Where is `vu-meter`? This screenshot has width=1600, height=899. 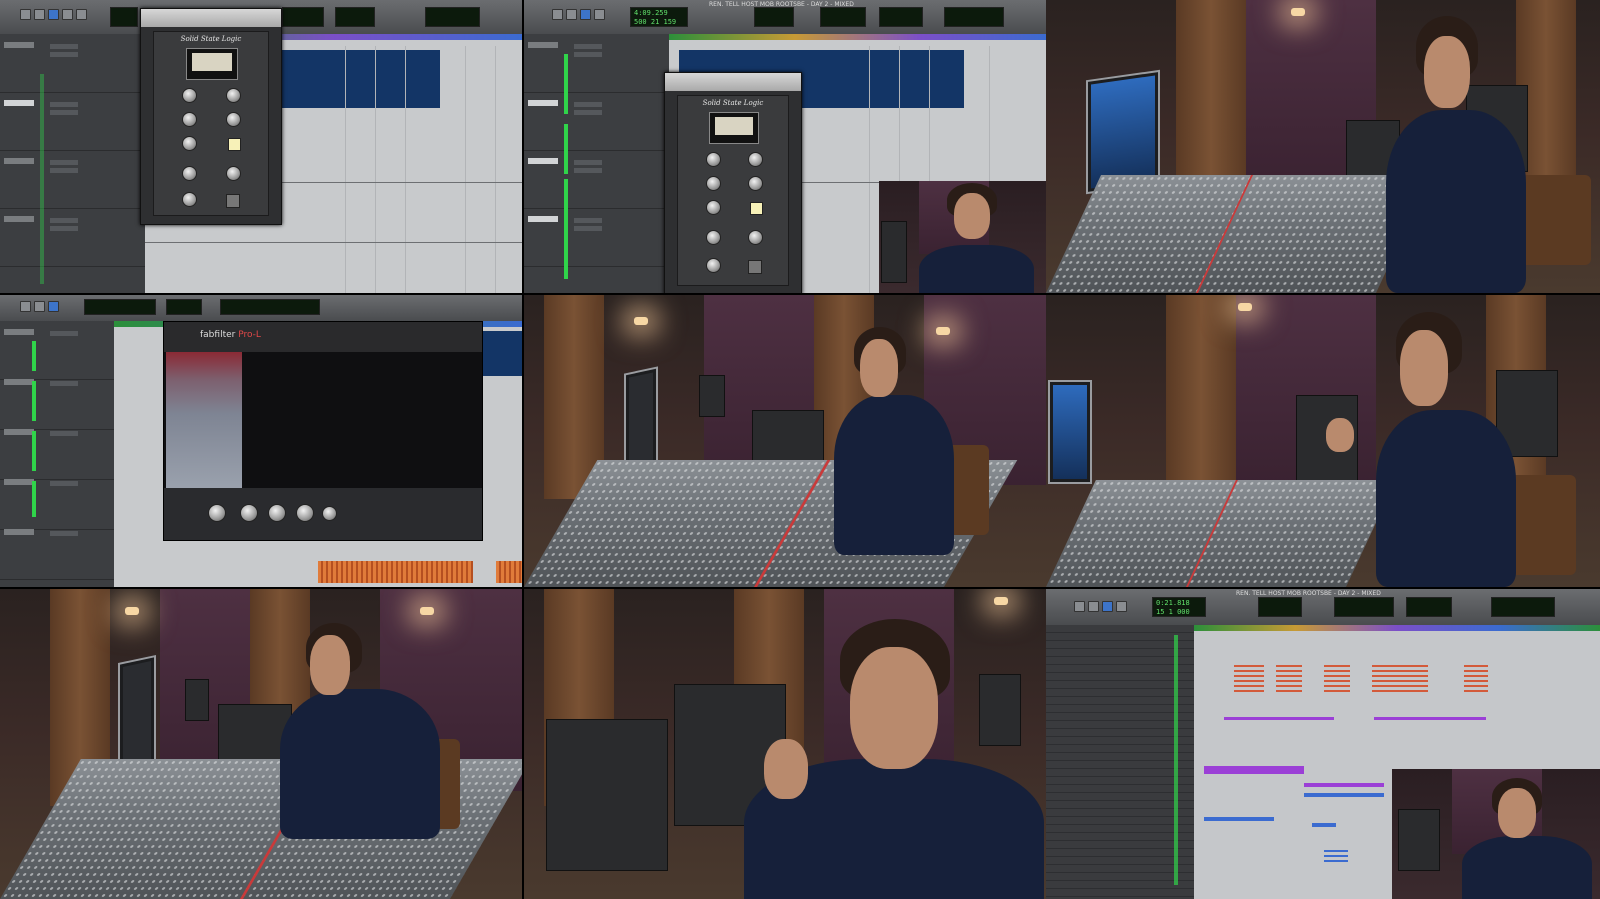 vu-meter is located at coordinates (212, 64).